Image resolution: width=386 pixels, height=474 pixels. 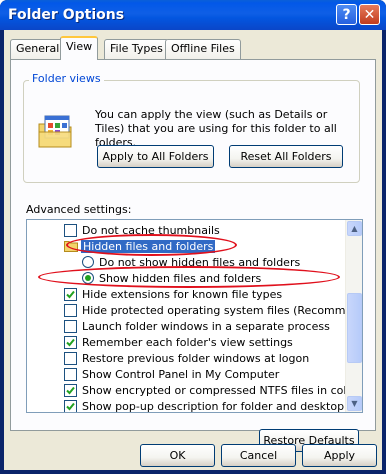 I want to click on cancel-button: Cancel, so click(x=258, y=455).